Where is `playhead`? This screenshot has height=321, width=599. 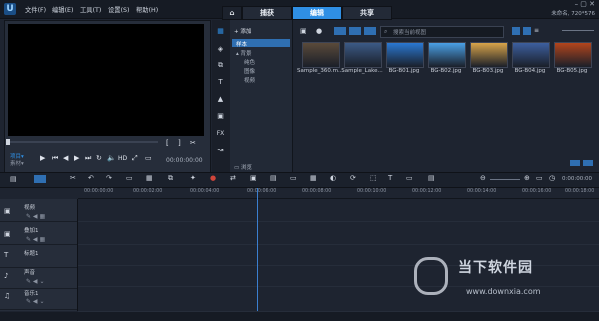 playhead is located at coordinates (257, 249).